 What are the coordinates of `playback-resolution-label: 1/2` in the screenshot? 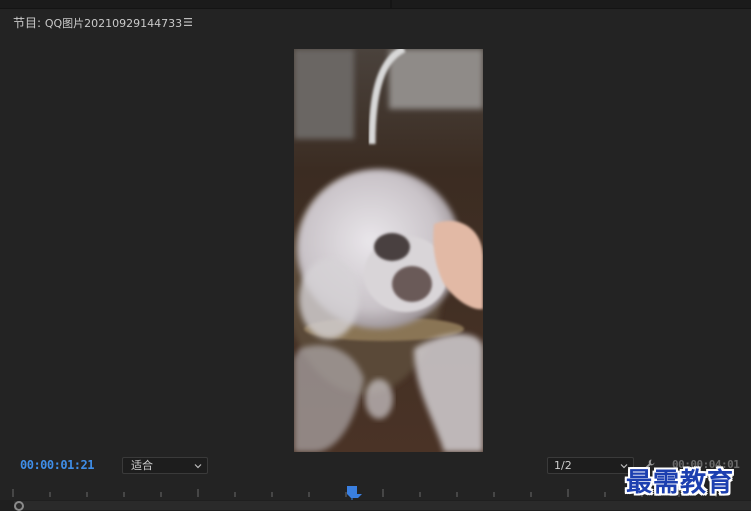 It's located at (563, 465).